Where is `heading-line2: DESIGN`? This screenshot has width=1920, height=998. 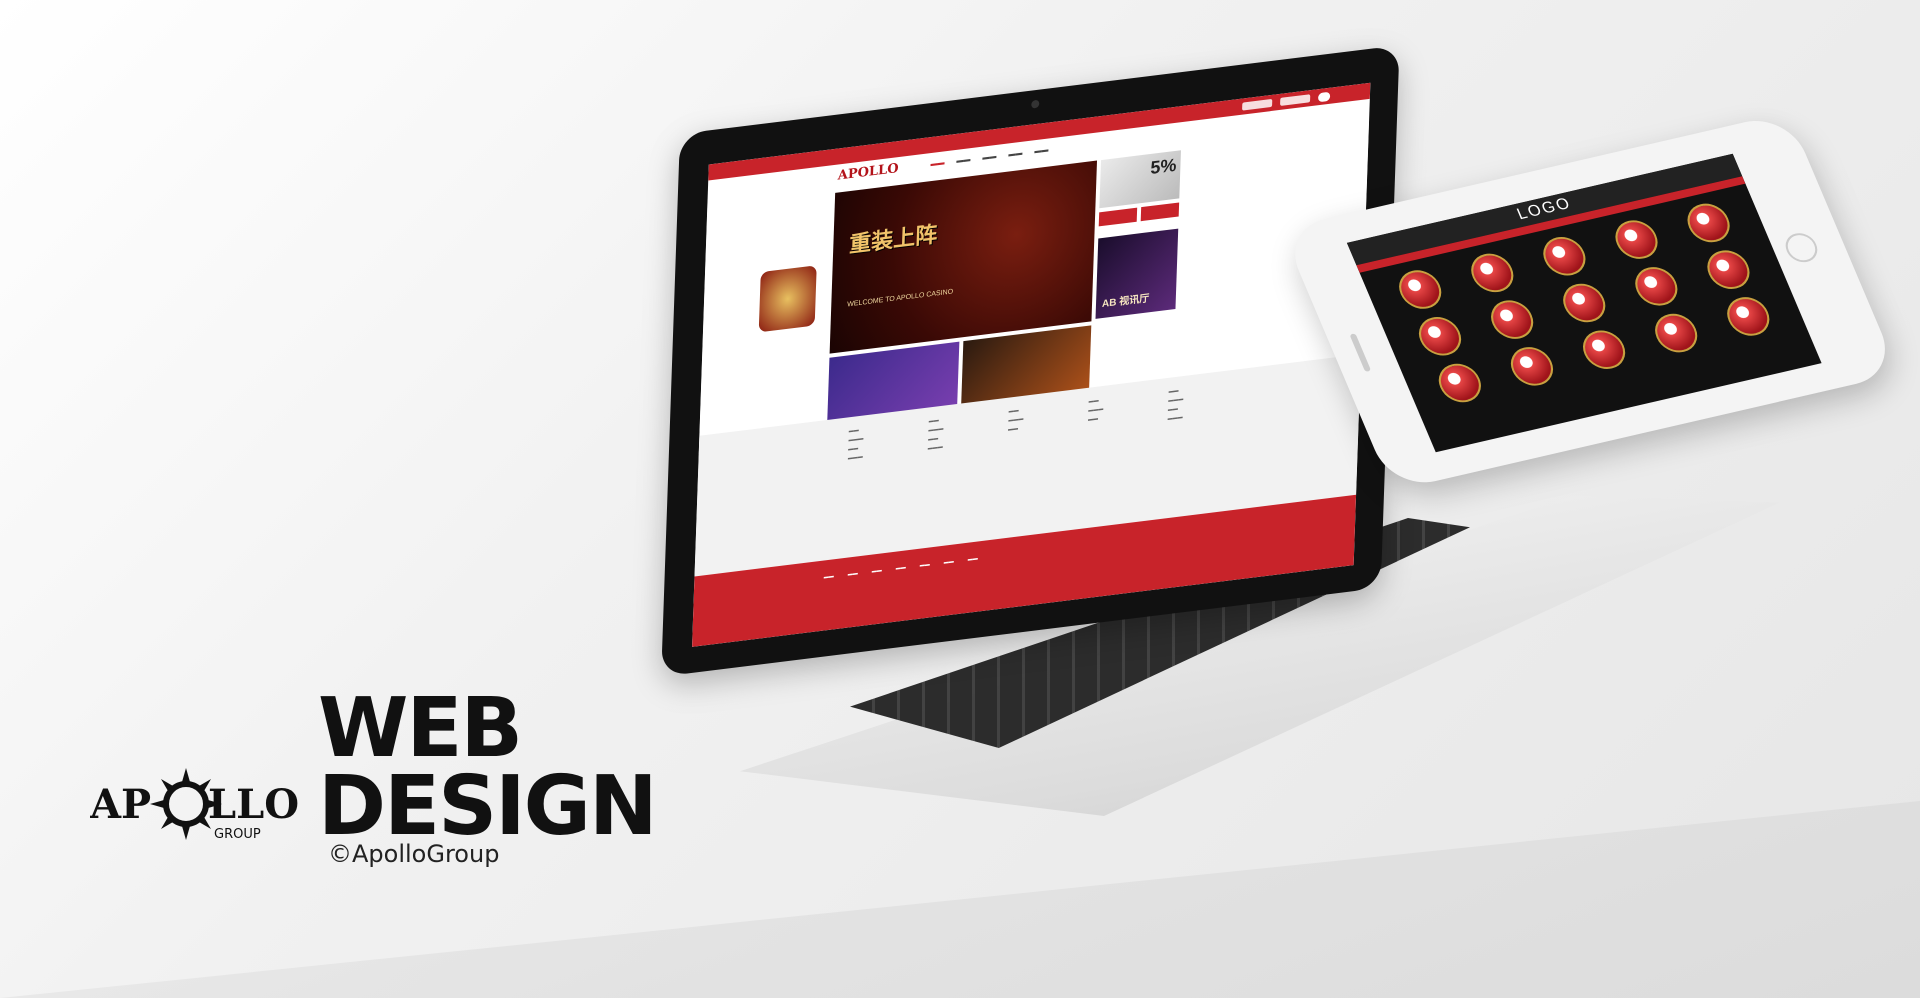
heading-line2: DESIGN is located at coordinates (488, 806).